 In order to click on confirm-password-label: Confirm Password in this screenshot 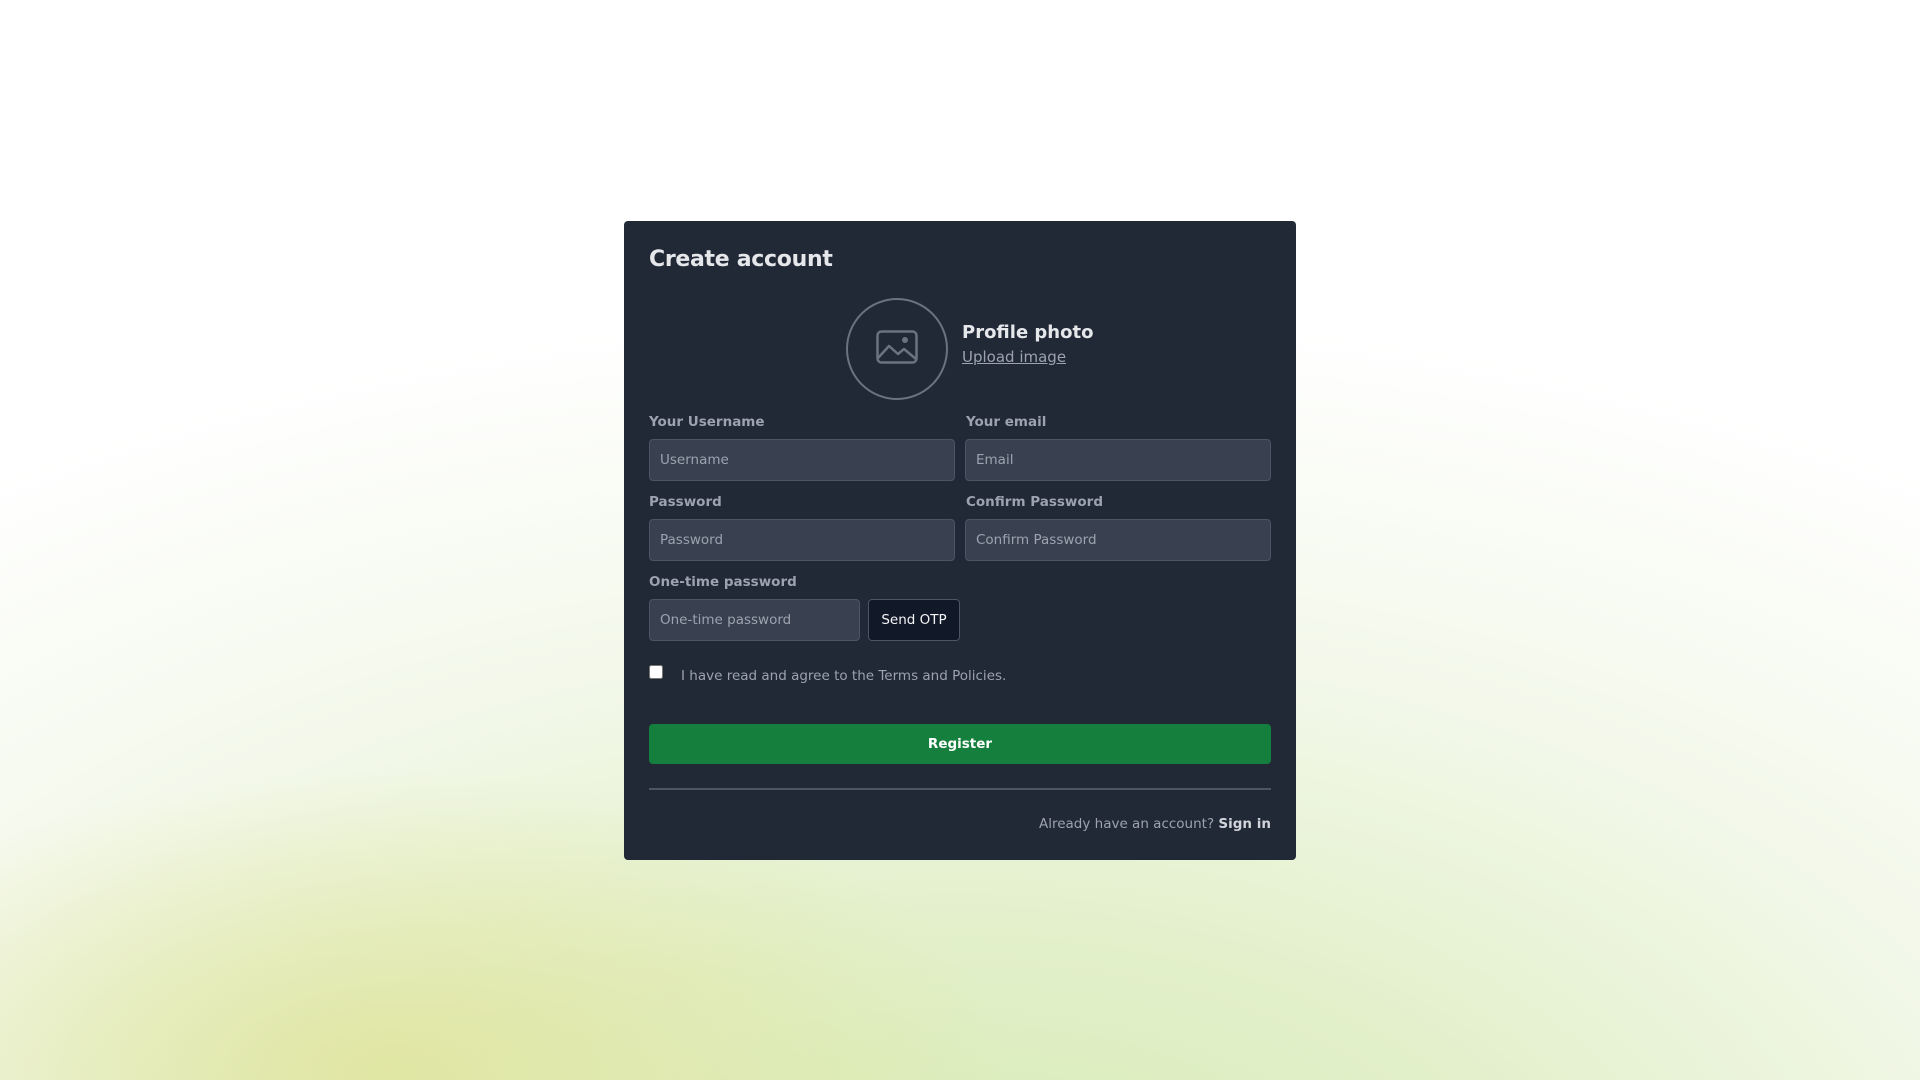, I will do `click(1035, 502)`.